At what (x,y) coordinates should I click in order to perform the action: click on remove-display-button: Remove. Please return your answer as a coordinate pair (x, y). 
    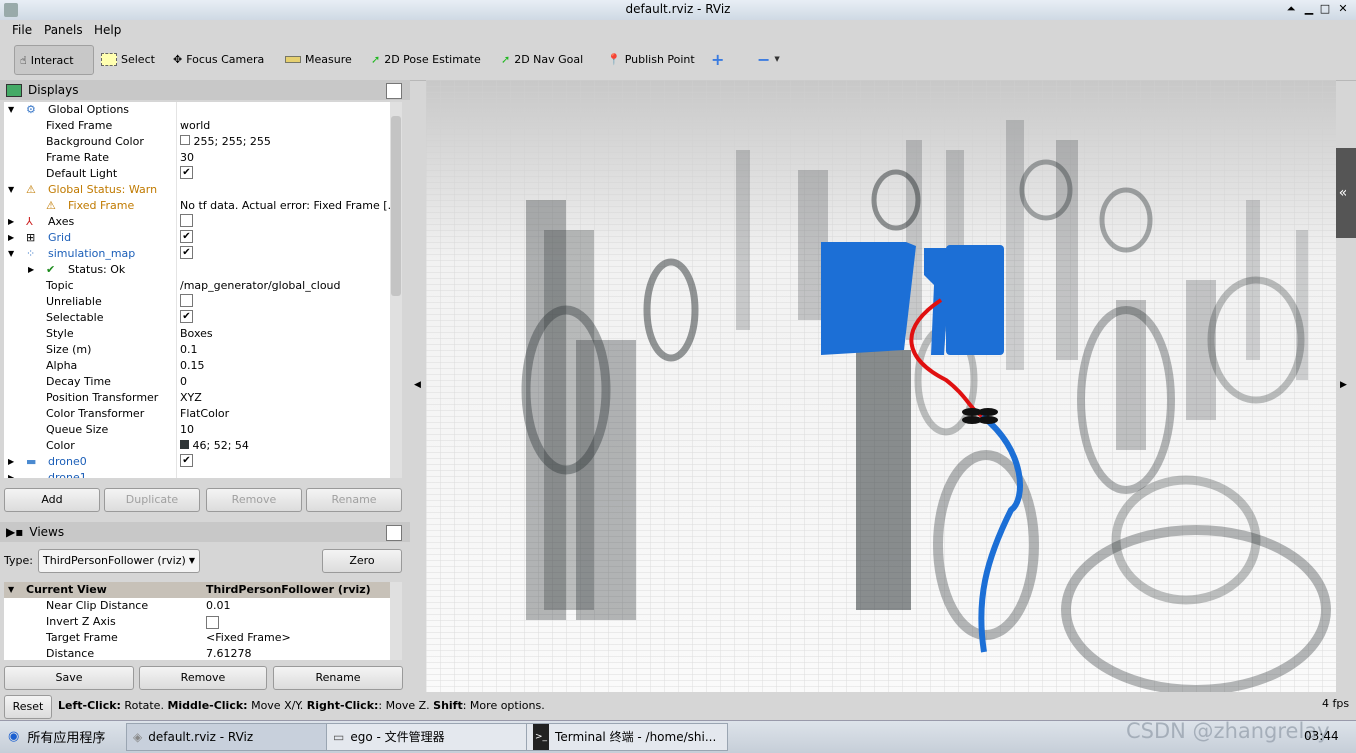
    Looking at the image, I should click on (254, 500).